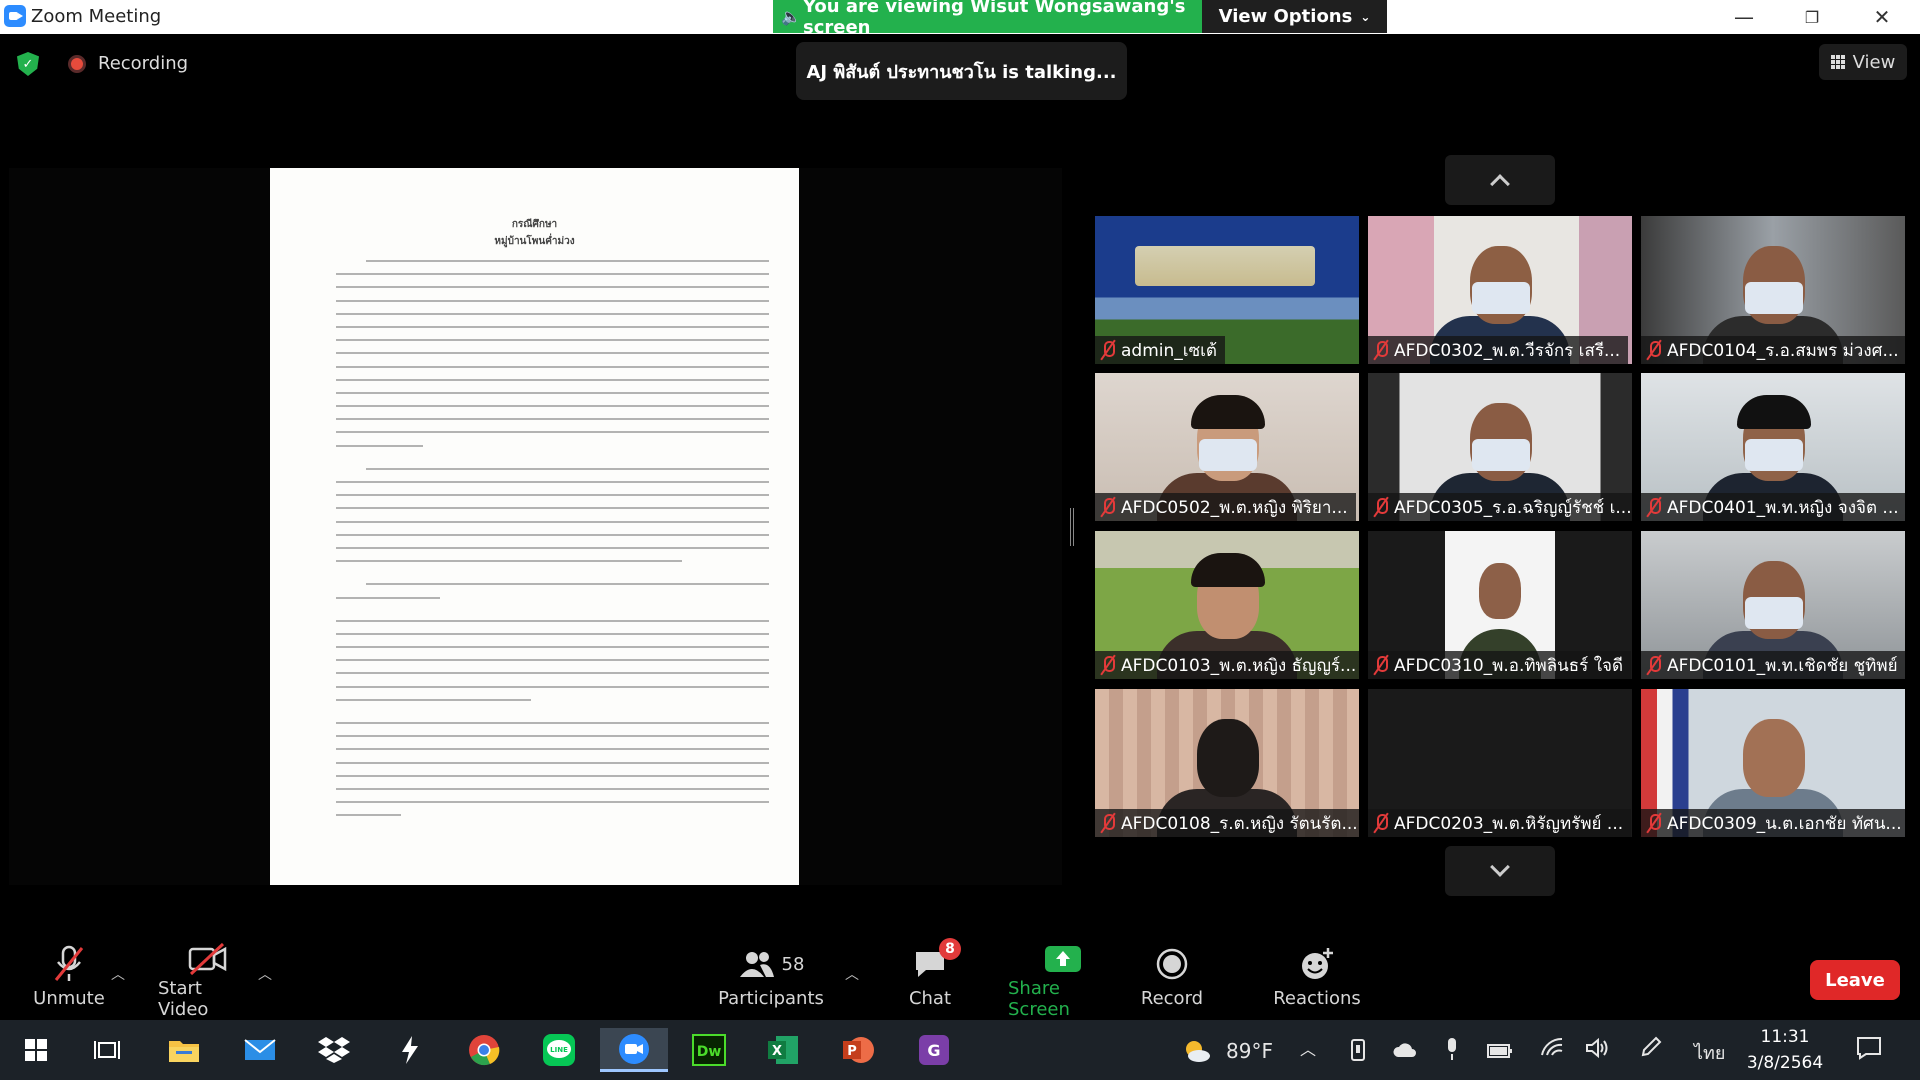 This screenshot has height=1080, width=1920. Describe the element at coordinates (771, 977) in the screenshot. I see `participants-button: 58 Participants` at that location.